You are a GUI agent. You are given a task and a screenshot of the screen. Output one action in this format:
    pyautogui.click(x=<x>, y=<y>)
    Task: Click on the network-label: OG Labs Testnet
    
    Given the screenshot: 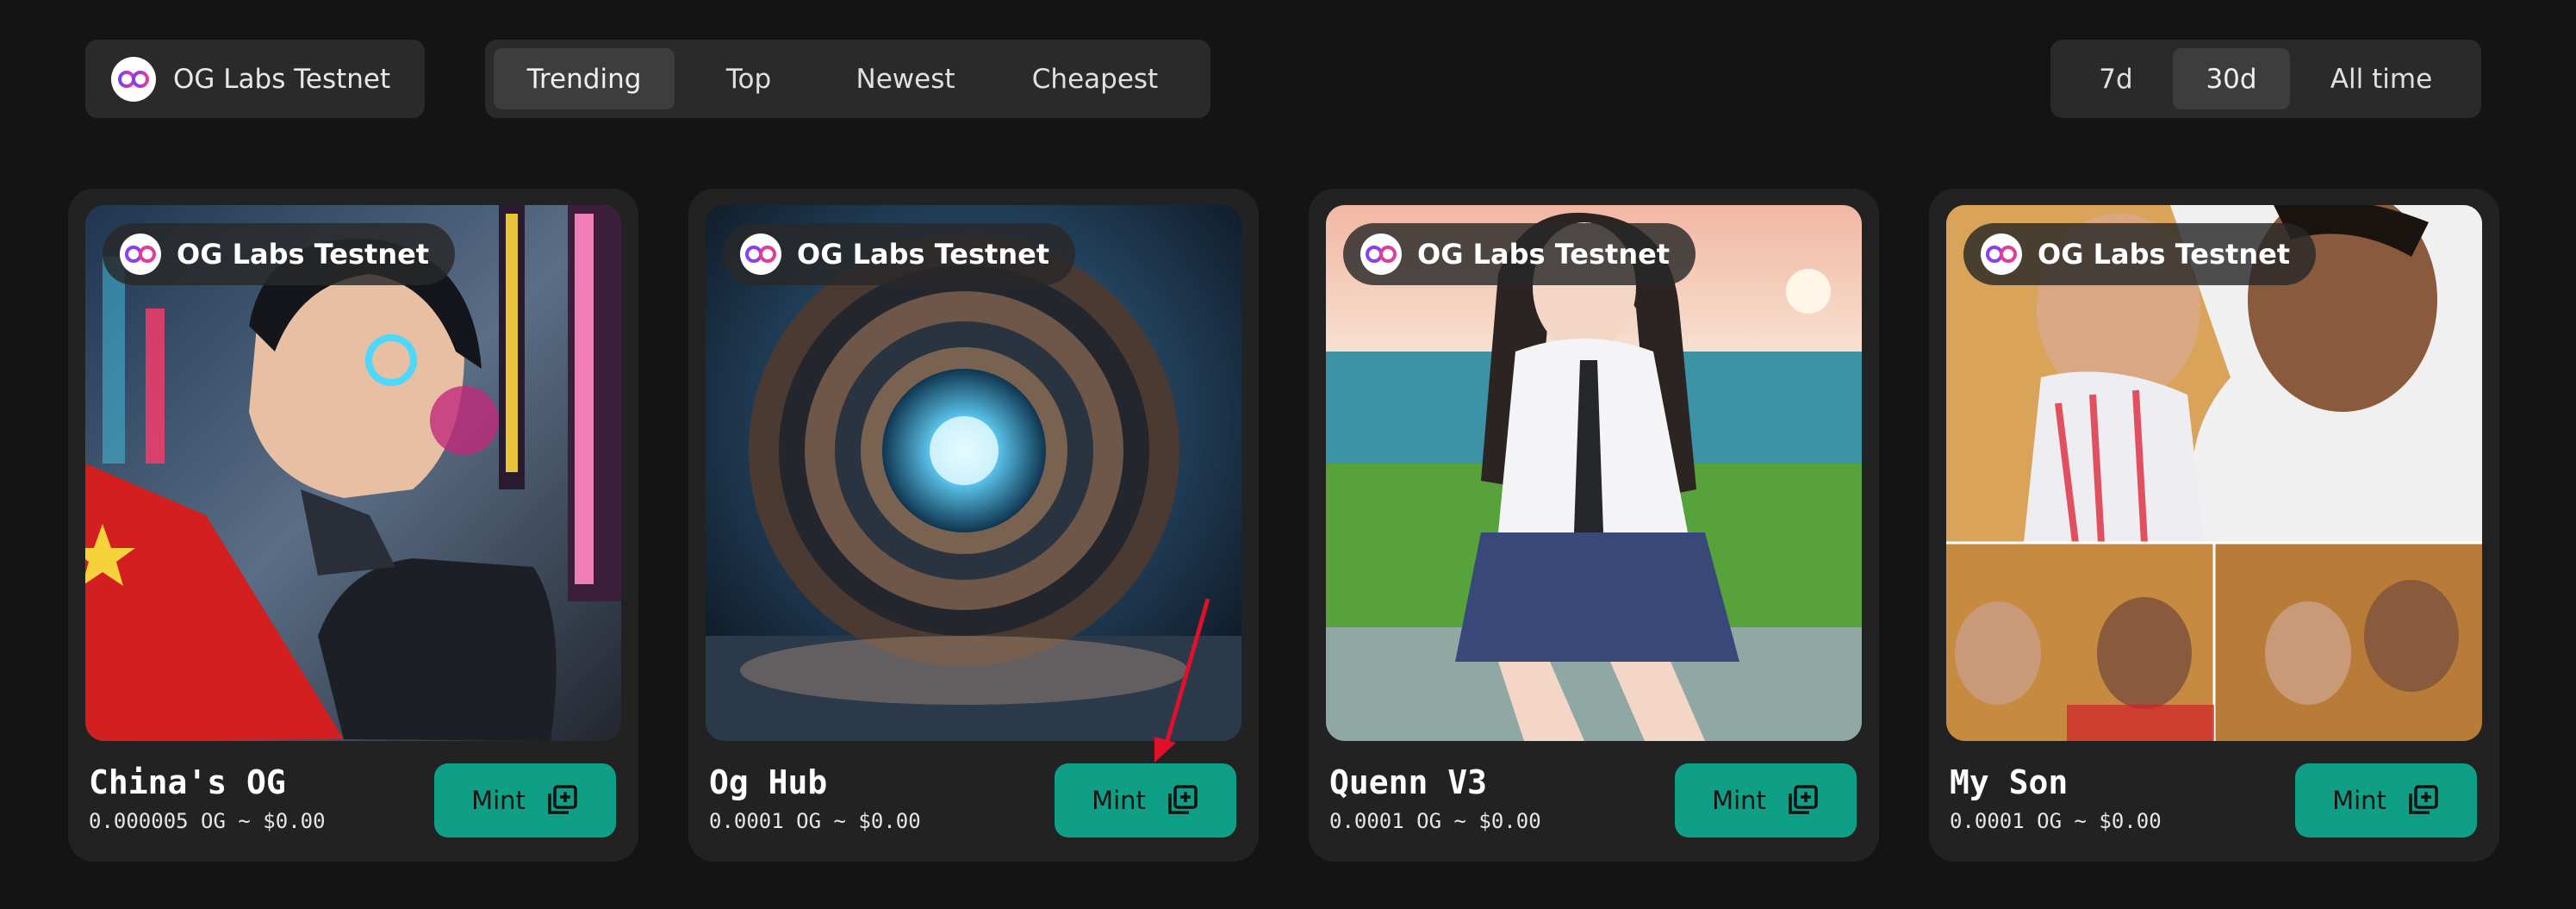 What is the action you would take?
    pyautogui.click(x=282, y=79)
    